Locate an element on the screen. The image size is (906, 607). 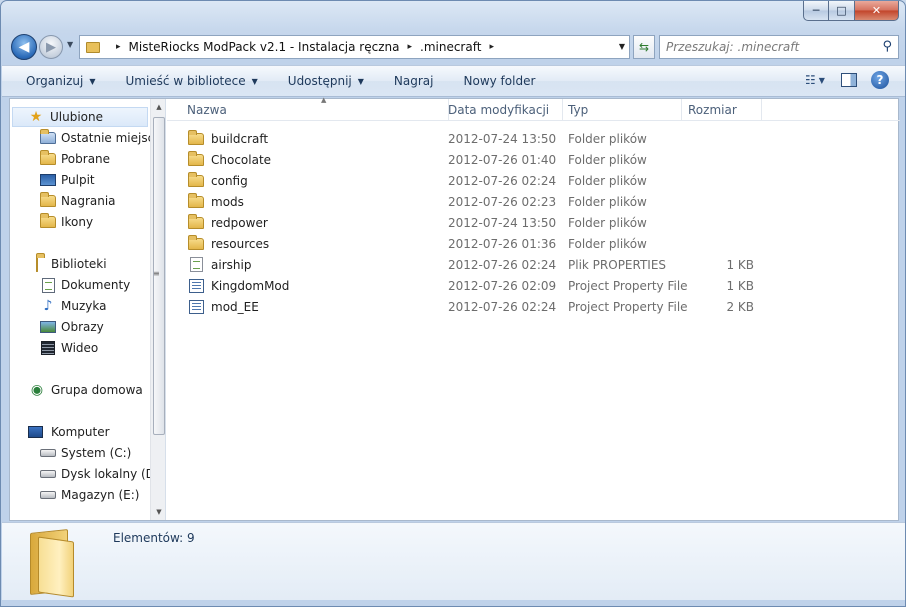
file-row: redpower 2012-07-24 13:50 Folder plików is located at coordinates (472, 222).